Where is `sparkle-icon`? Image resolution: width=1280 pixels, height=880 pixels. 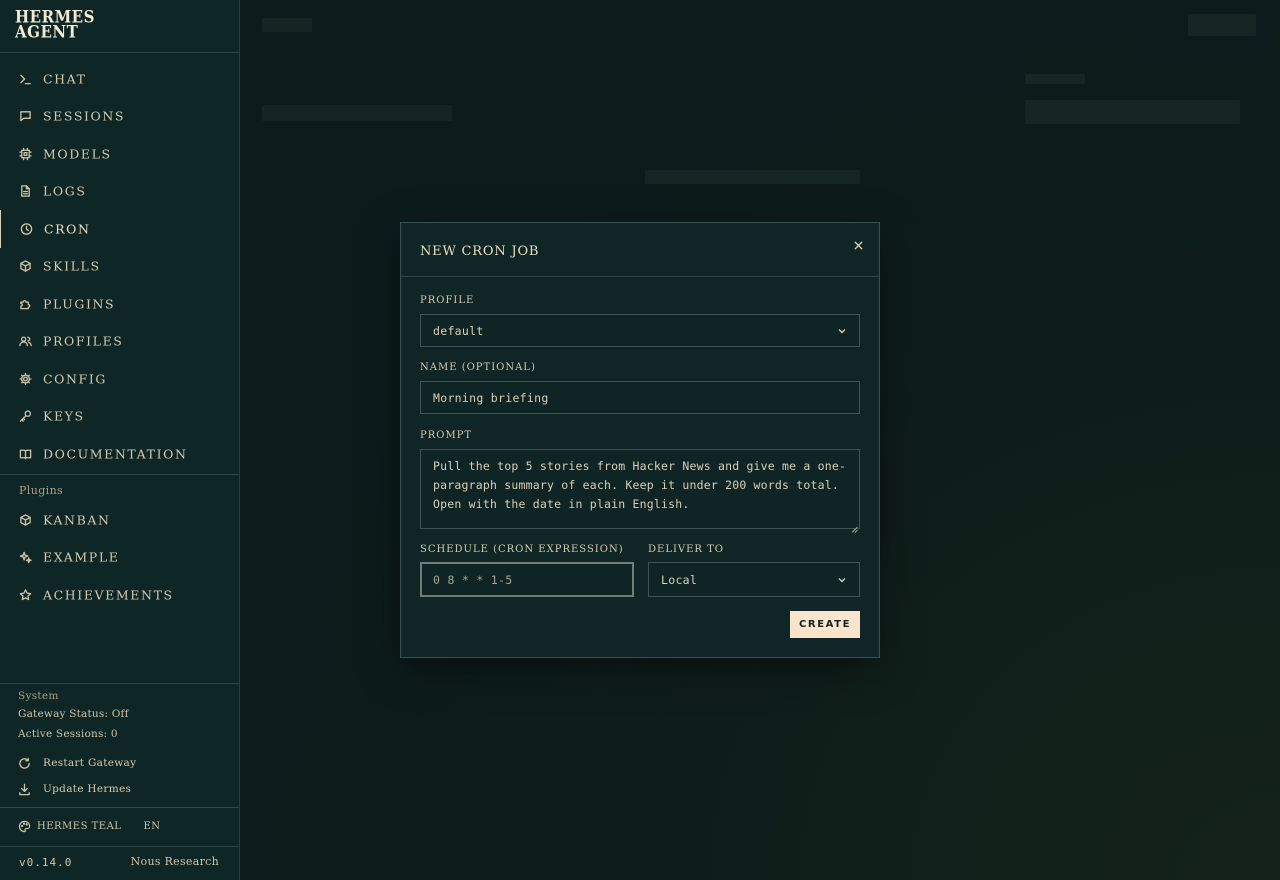
sparkle-icon is located at coordinates (25, 557).